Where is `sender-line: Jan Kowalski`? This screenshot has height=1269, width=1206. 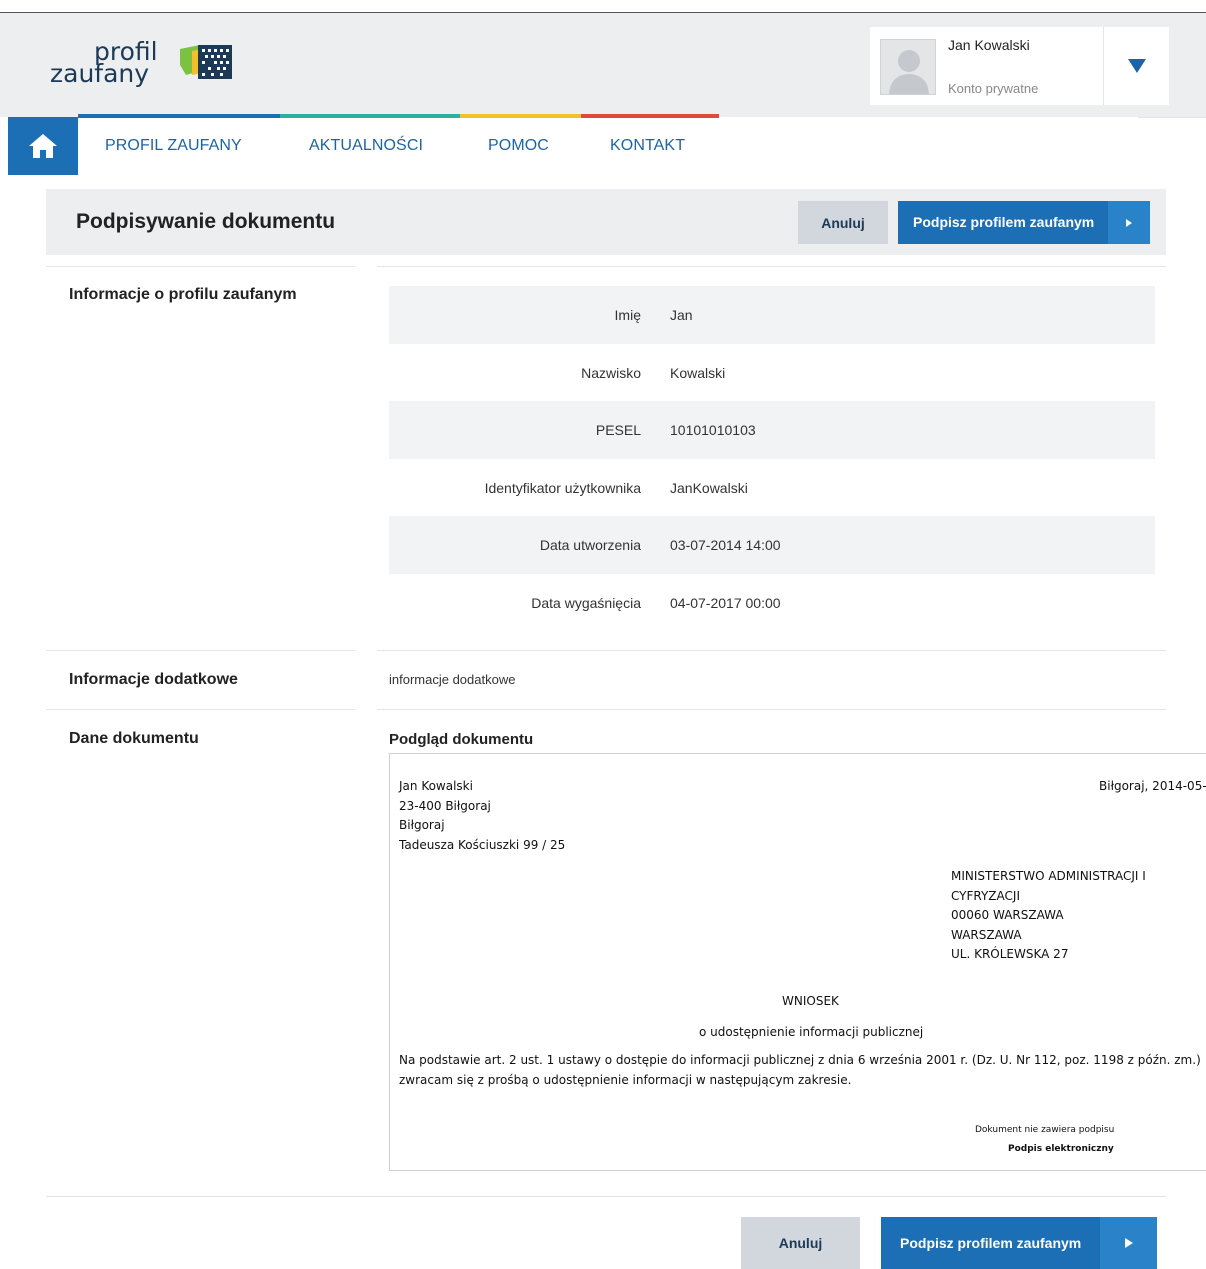 sender-line: Jan Kowalski is located at coordinates (436, 786).